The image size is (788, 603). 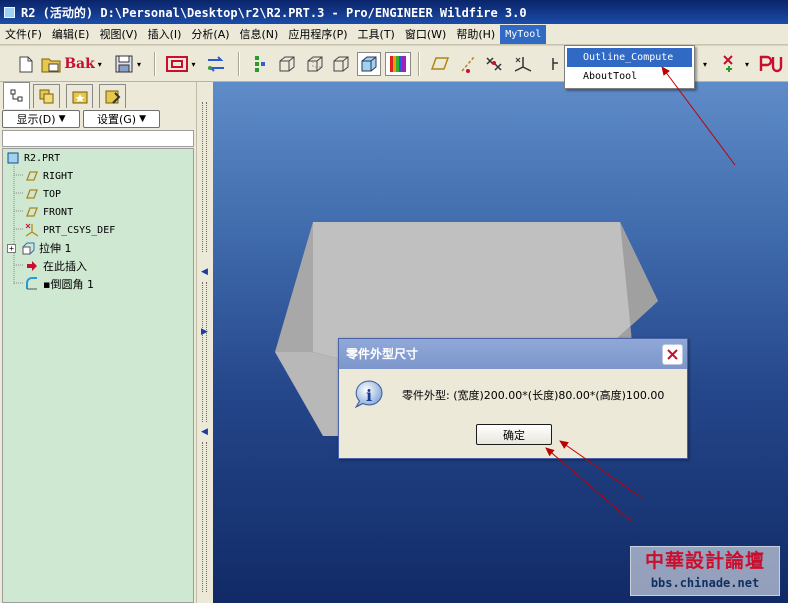 I want to click on pu-icon, so click(x=771, y=64).